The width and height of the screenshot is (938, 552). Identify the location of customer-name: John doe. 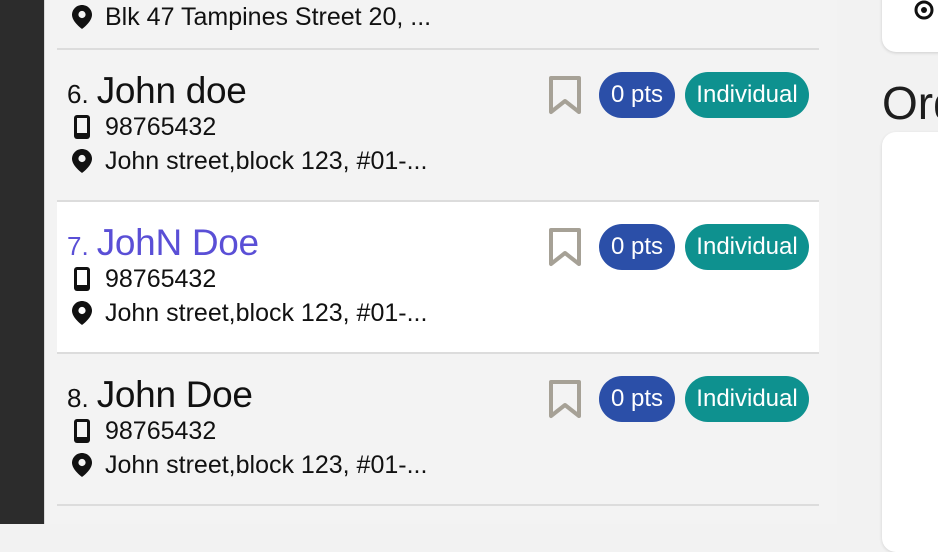
(171, 90).